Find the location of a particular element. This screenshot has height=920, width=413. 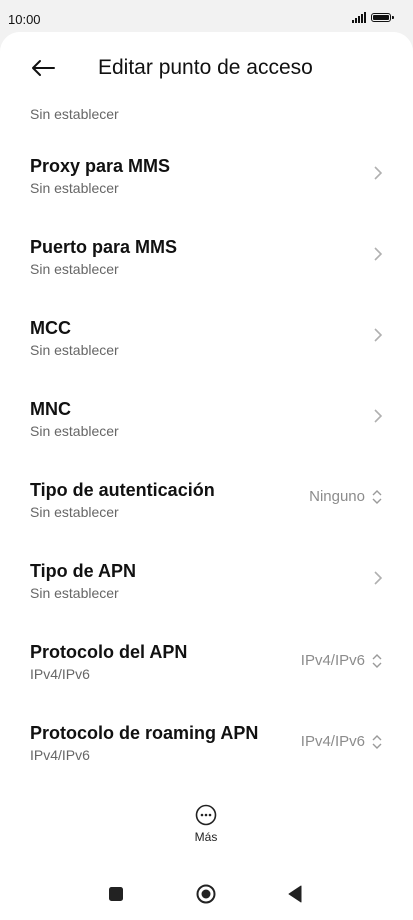

circle-icon is located at coordinates (206, 894).